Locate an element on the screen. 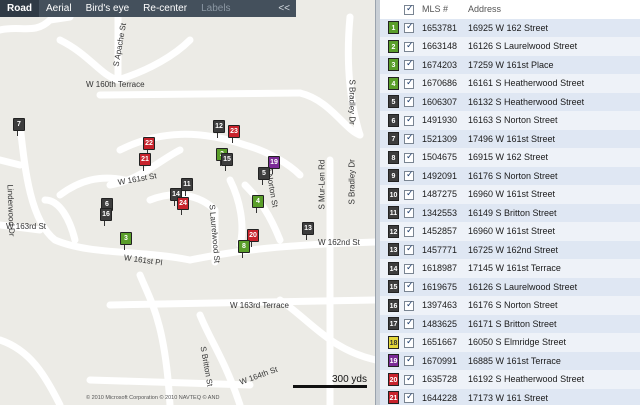 This screenshot has height=405, width=640. listing-number-badge: 19 is located at coordinates (393, 361).